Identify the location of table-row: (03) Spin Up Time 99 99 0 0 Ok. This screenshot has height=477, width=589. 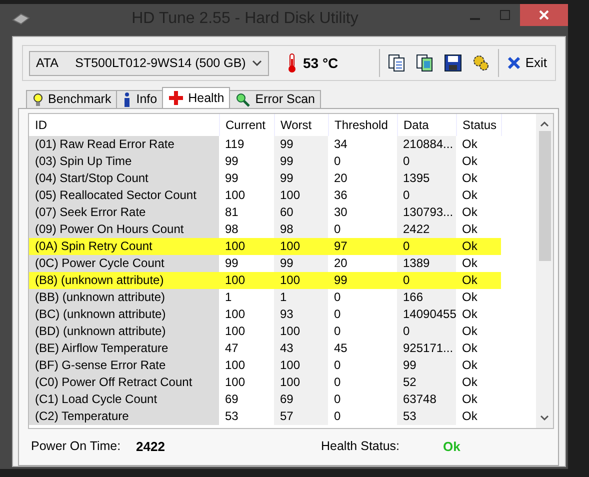
(265, 161).